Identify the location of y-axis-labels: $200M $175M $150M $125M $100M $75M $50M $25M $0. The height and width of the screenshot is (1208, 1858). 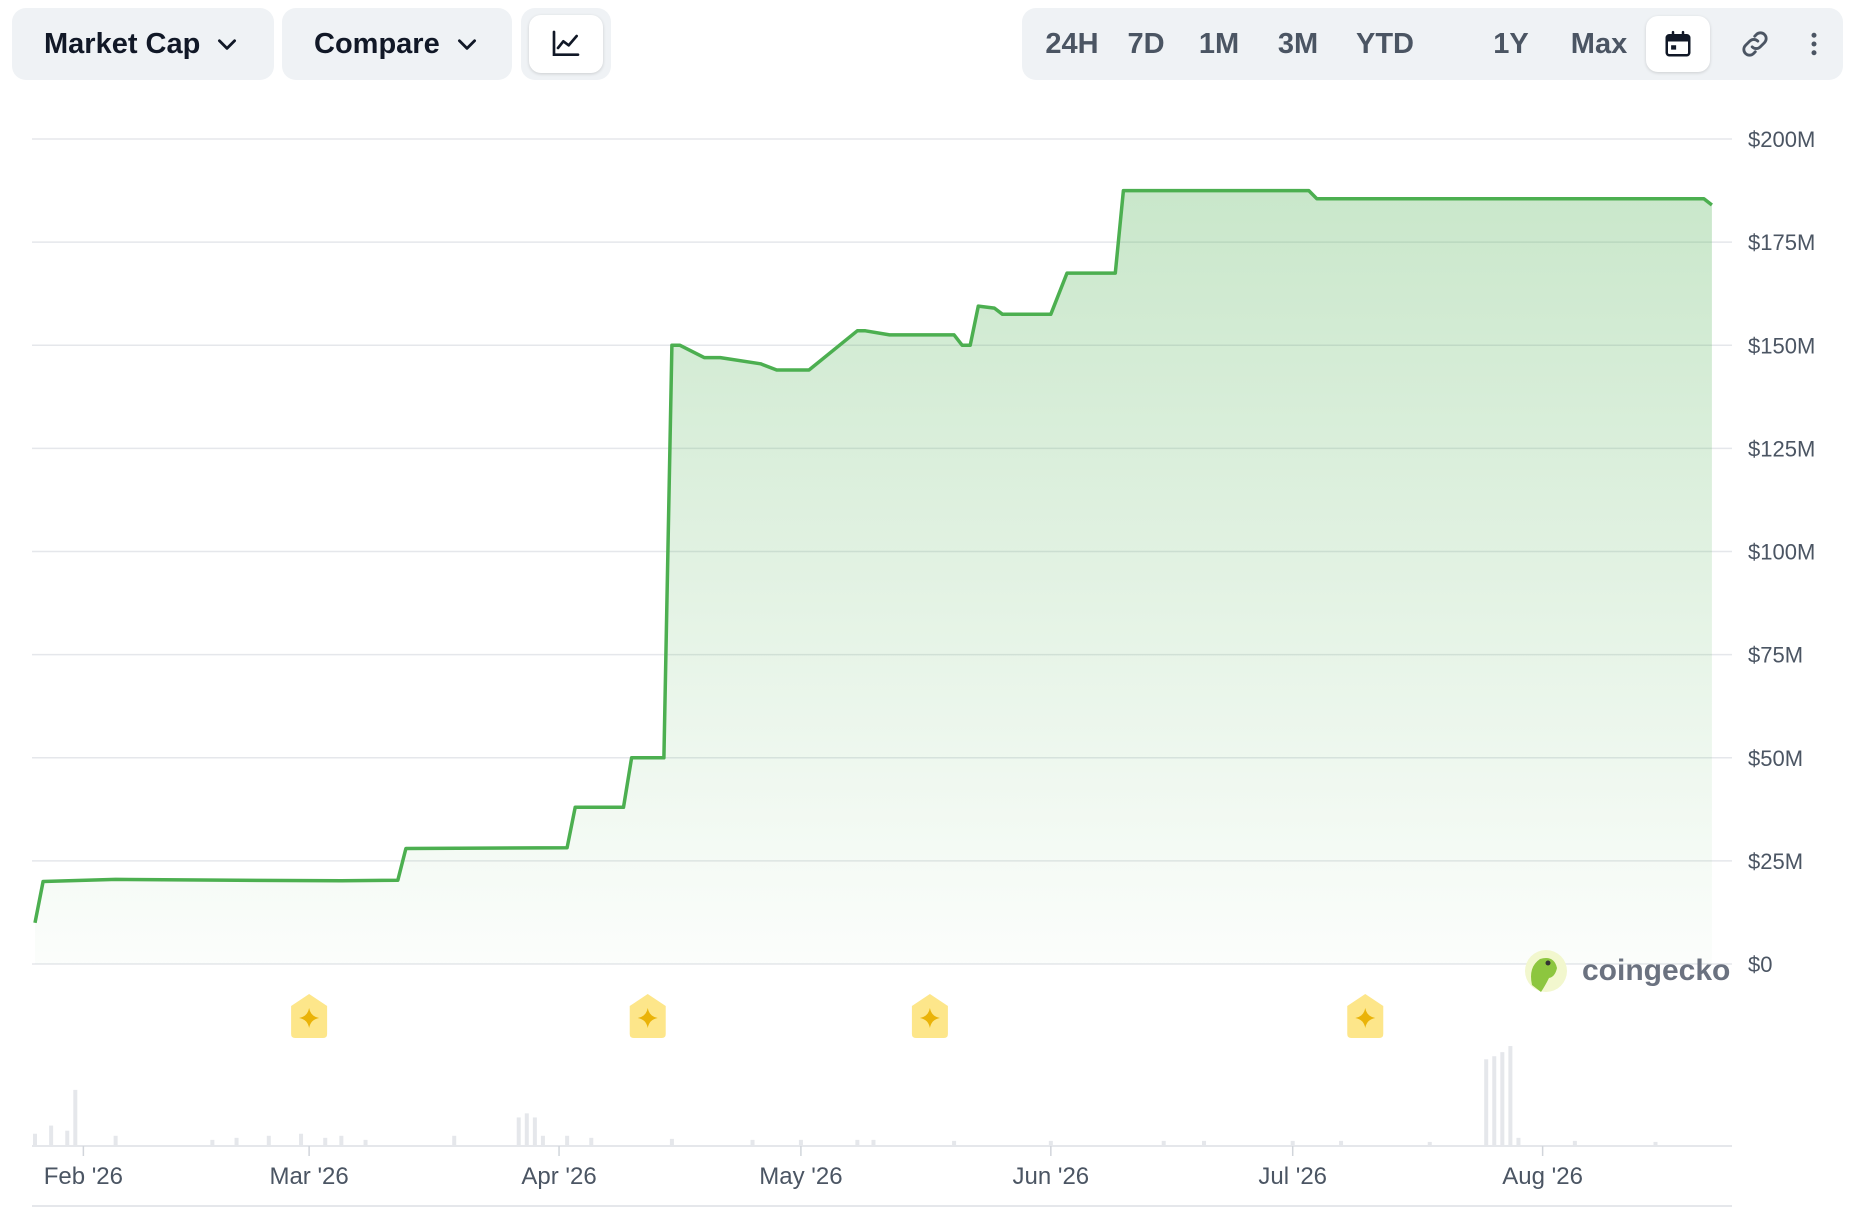
(1781, 552).